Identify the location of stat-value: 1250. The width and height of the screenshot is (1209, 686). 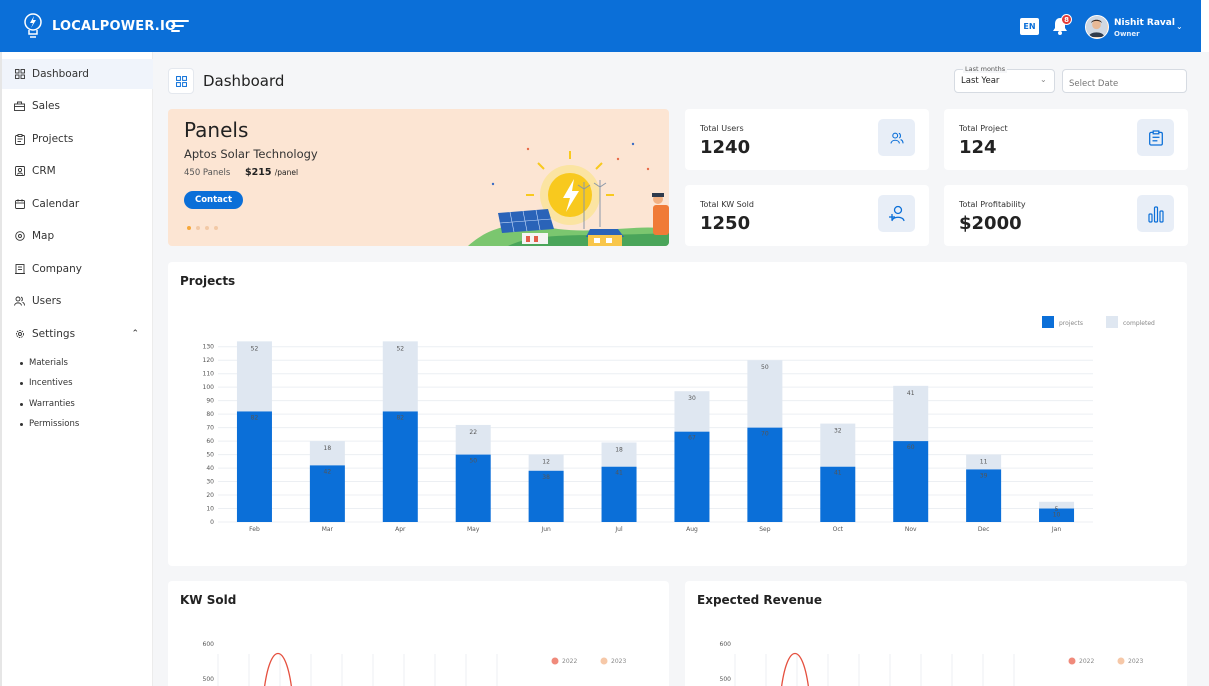
(725, 223).